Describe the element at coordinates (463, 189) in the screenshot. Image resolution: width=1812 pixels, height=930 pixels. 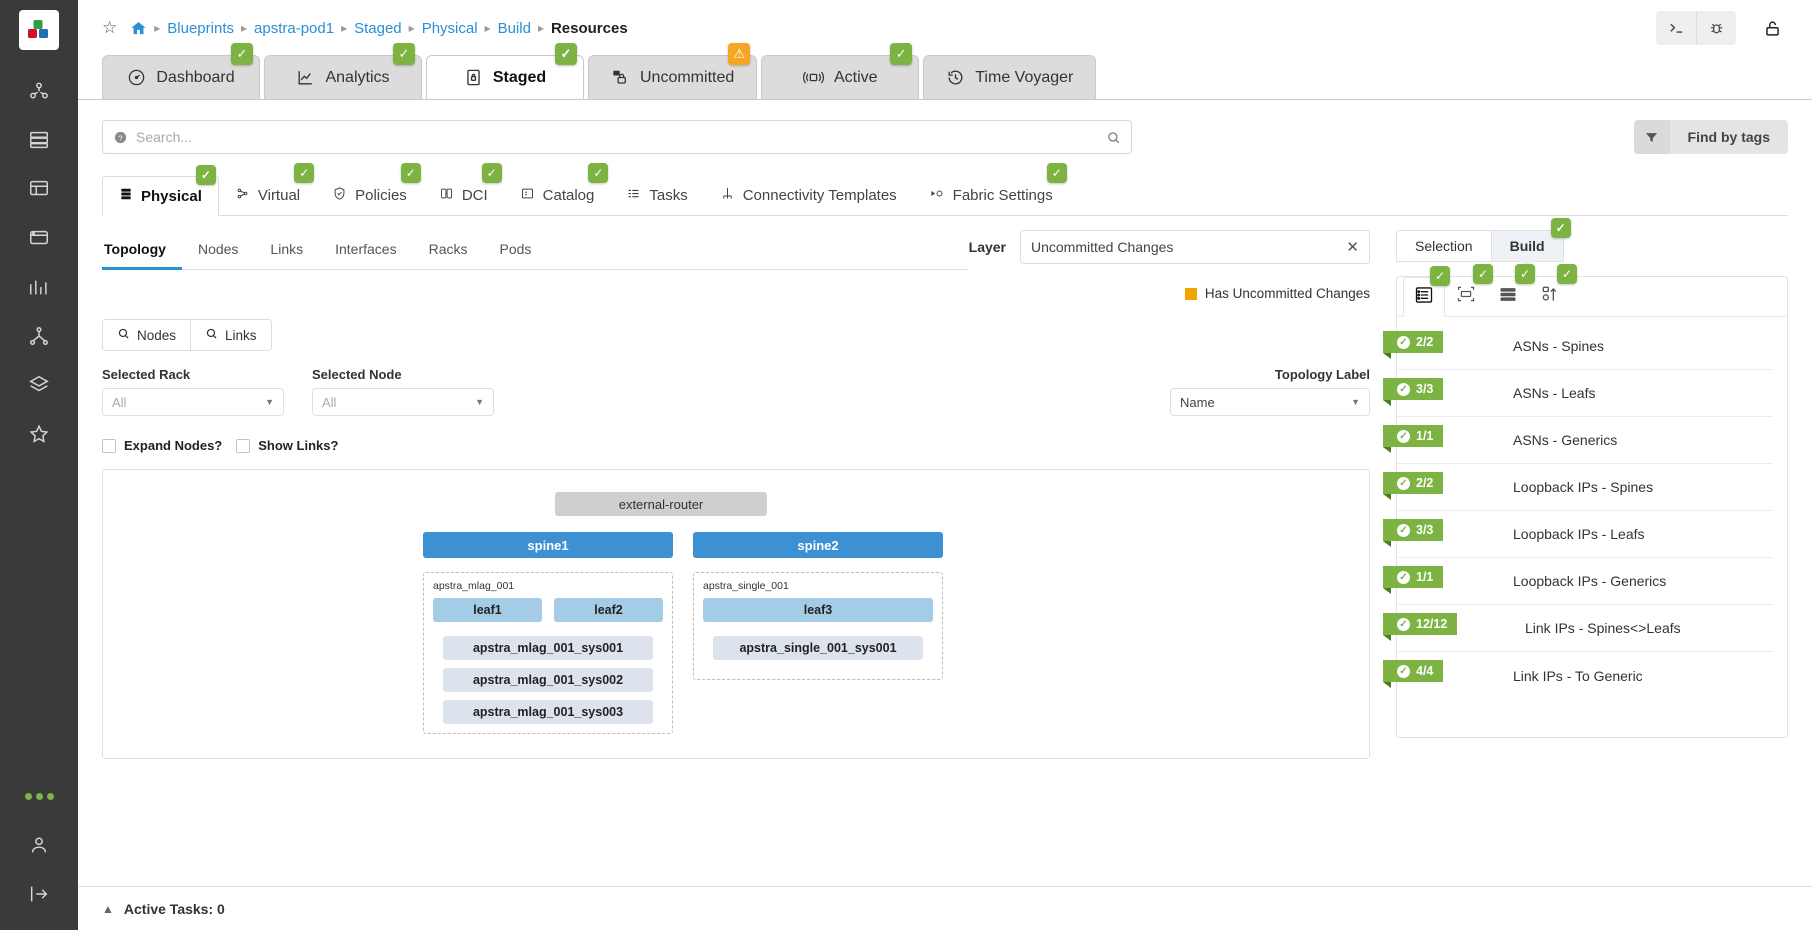
I see `tab-dci: DCI ✓` at that location.